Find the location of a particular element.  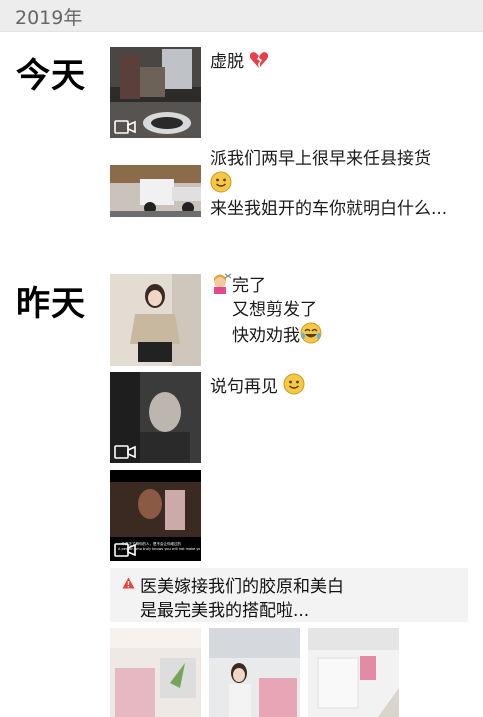

broken-heart-icon is located at coordinates (259, 60).